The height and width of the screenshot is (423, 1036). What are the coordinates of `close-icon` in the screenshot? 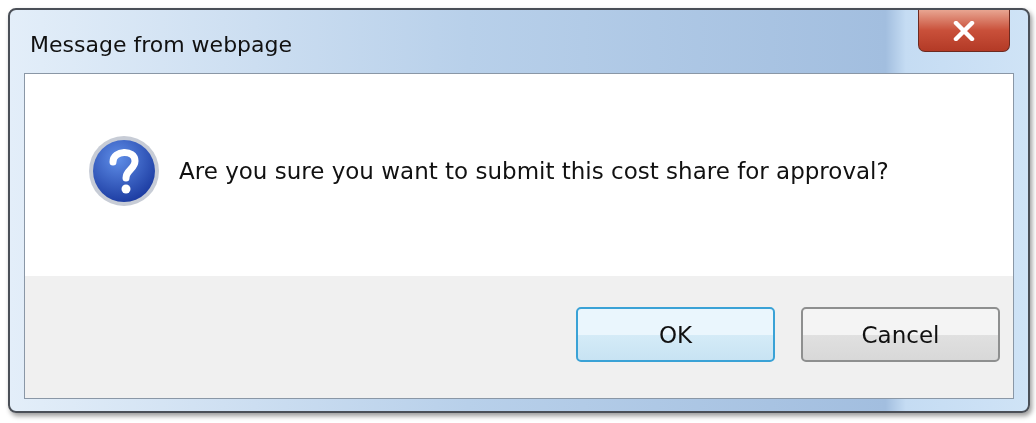 It's located at (964, 30).